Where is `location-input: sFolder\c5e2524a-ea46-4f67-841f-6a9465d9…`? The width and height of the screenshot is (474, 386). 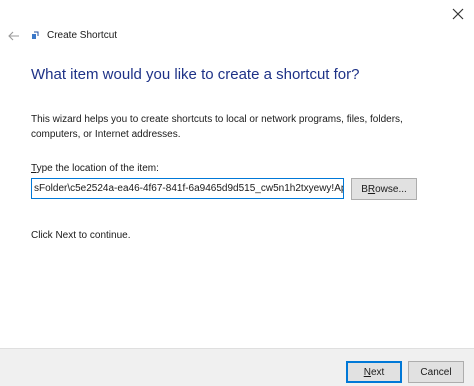
location-input: sFolder\c5e2524a-ea46-4f67-841f-6a9465d9… is located at coordinates (187, 188).